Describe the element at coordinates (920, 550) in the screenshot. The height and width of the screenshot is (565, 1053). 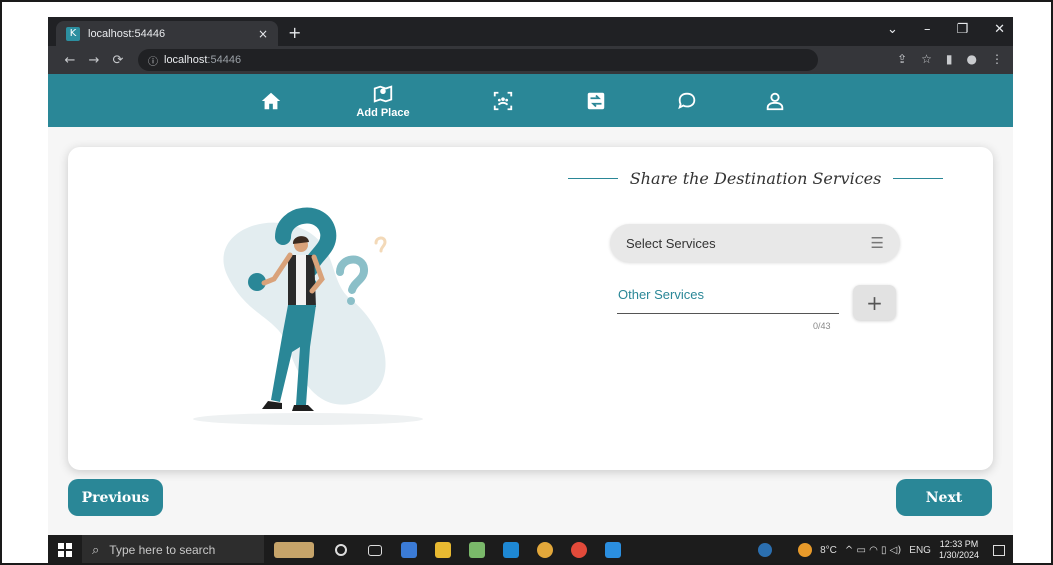
I see `language-indicator: ENG` at that location.